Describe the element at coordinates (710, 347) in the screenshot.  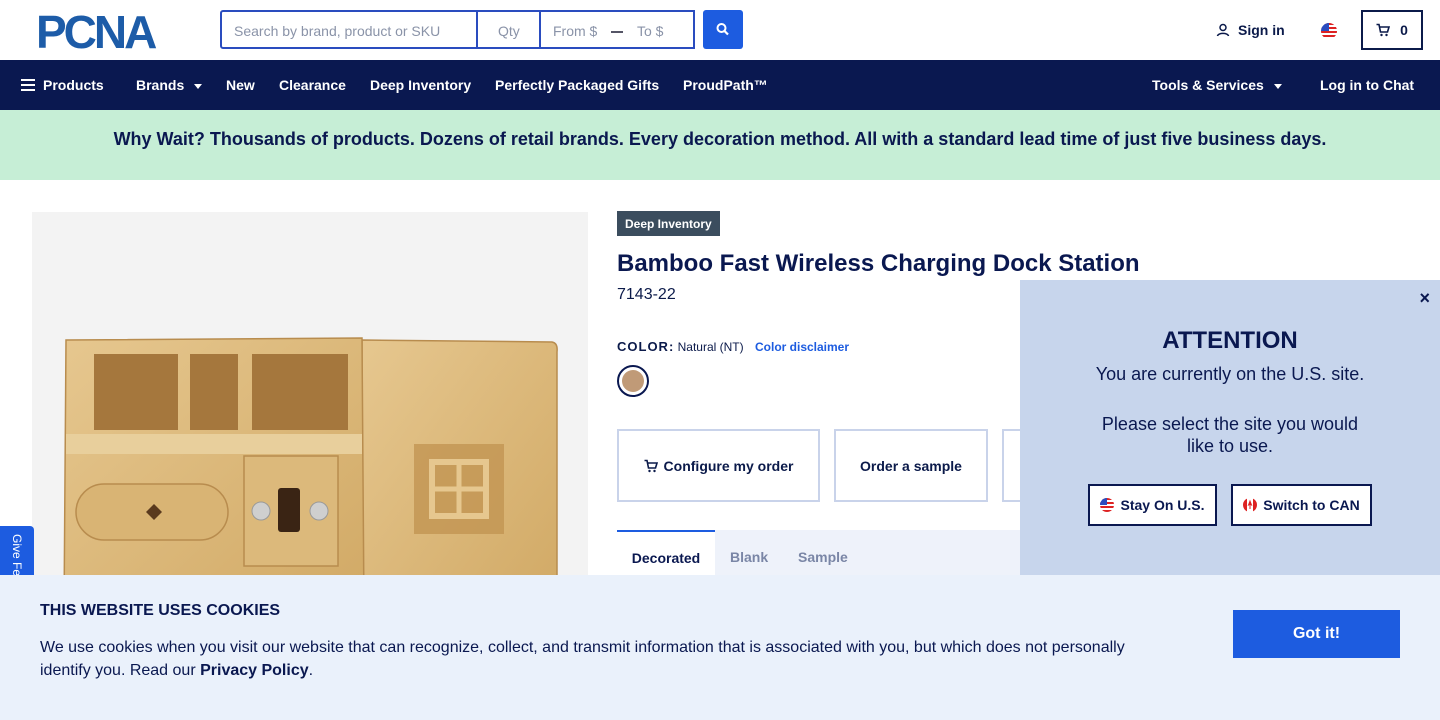
I see `color-value: Natural (NT)` at that location.